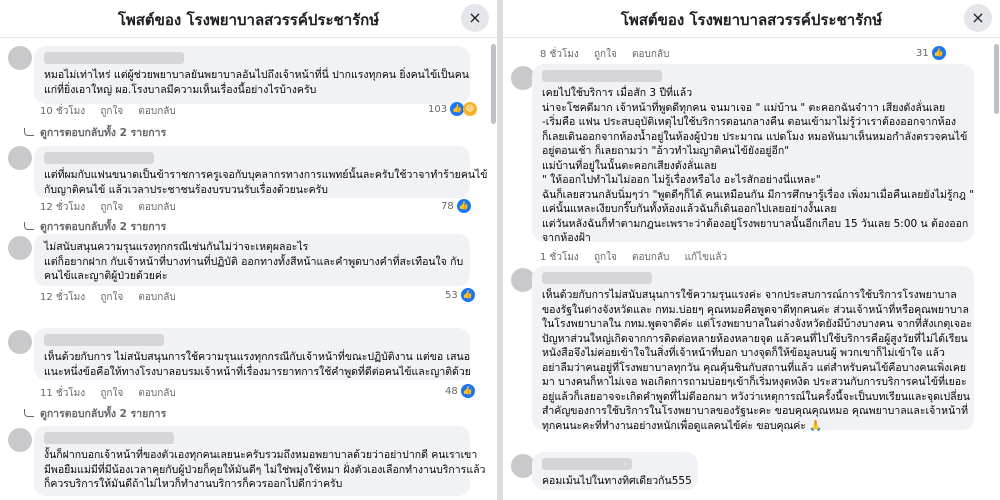 Image resolution: width=1000 pixels, height=500 pixels. What do you see at coordinates (566, 238) in the screenshot?
I see `comment-line: จากห้องฝ้า` at bounding box center [566, 238].